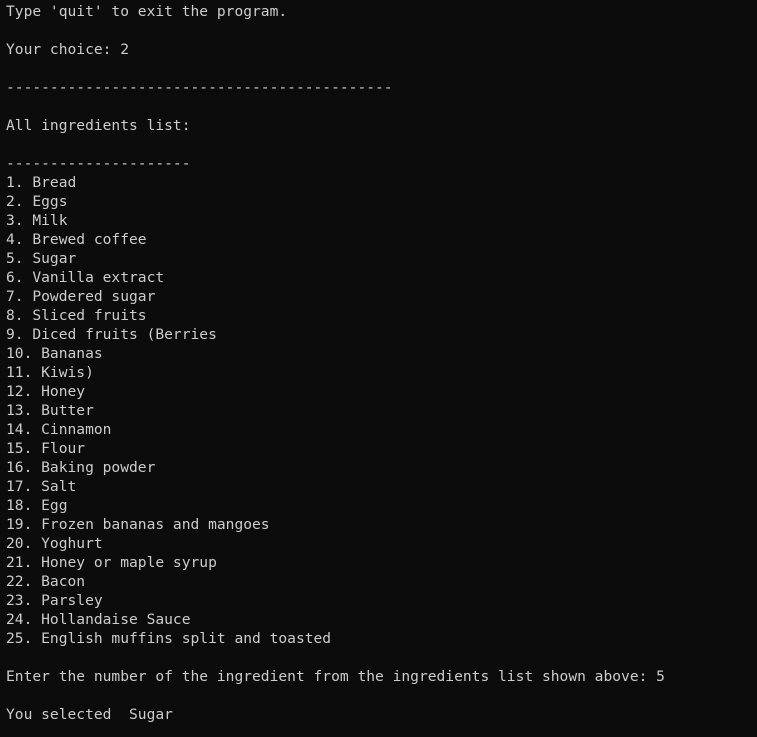 Image resolution: width=757 pixels, height=737 pixels. Describe the element at coordinates (81, 467) in the screenshot. I see `ingredient-item: 16. Baking powder` at that location.